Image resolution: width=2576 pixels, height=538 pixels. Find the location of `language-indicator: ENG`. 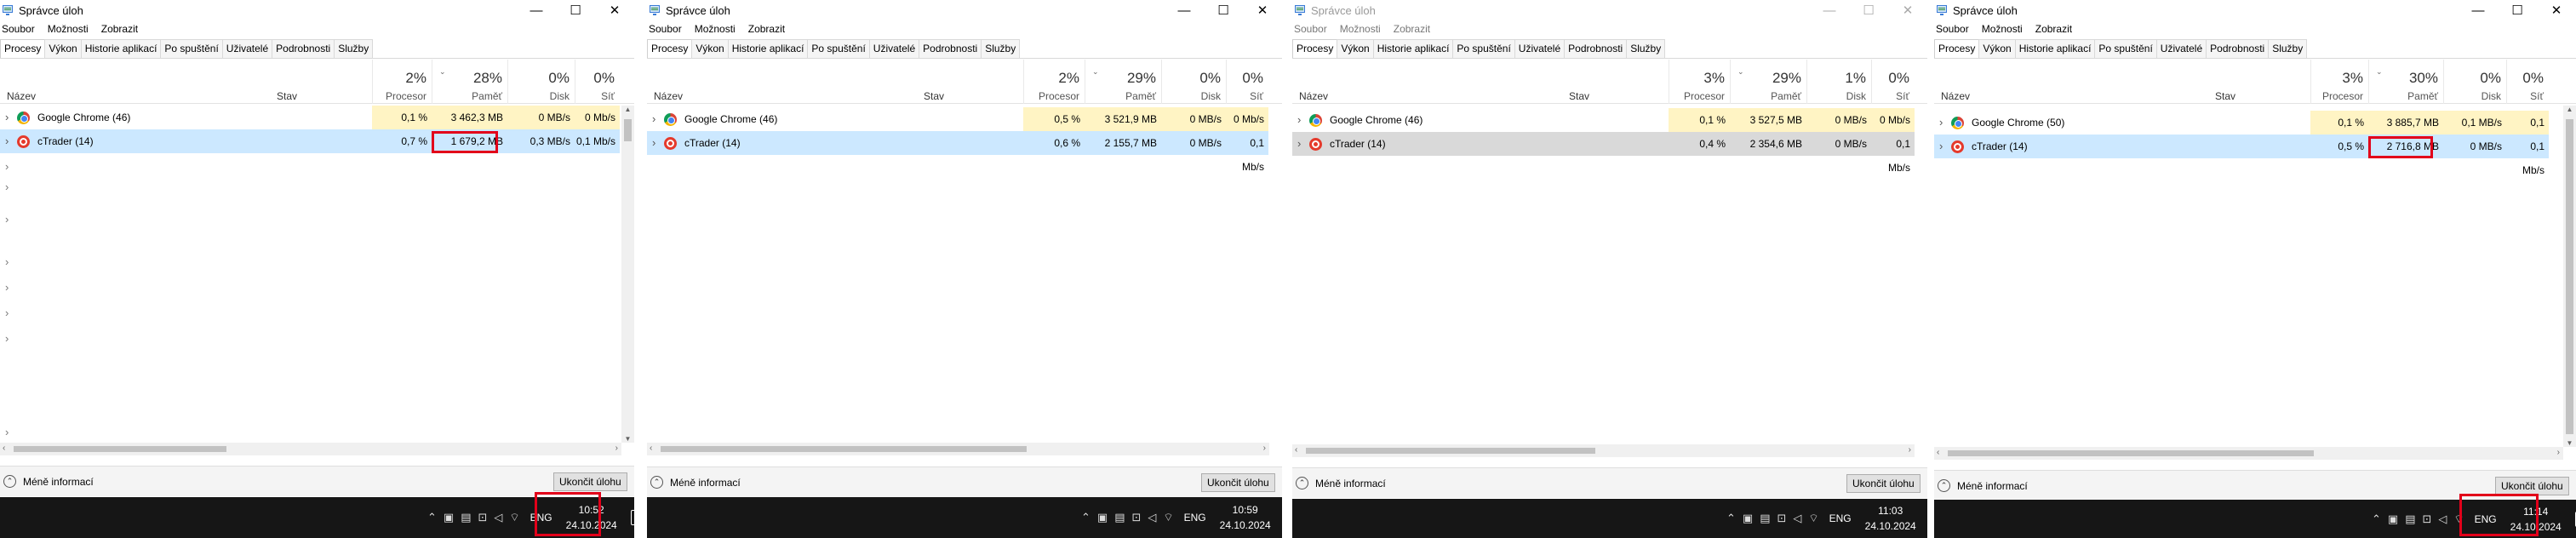

language-indicator: ENG is located at coordinates (1840, 518).